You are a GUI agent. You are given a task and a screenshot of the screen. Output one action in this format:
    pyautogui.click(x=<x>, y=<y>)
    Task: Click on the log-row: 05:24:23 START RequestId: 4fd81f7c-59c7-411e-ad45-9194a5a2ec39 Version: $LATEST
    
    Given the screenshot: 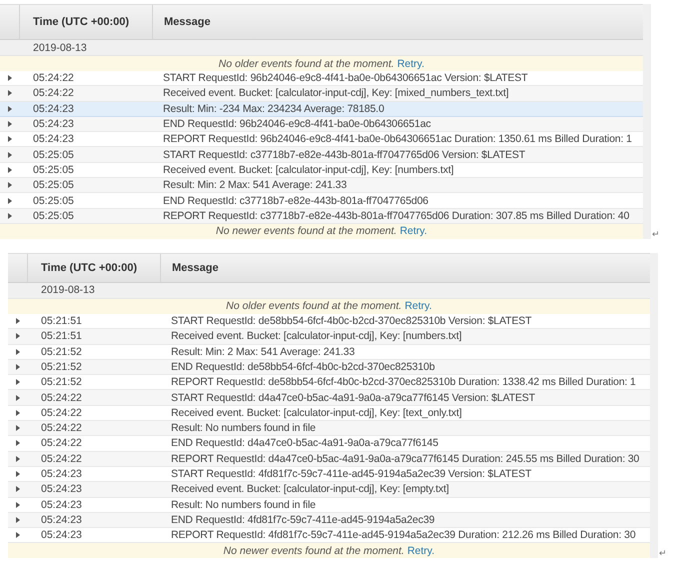 What is the action you would take?
    pyautogui.click(x=329, y=474)
    